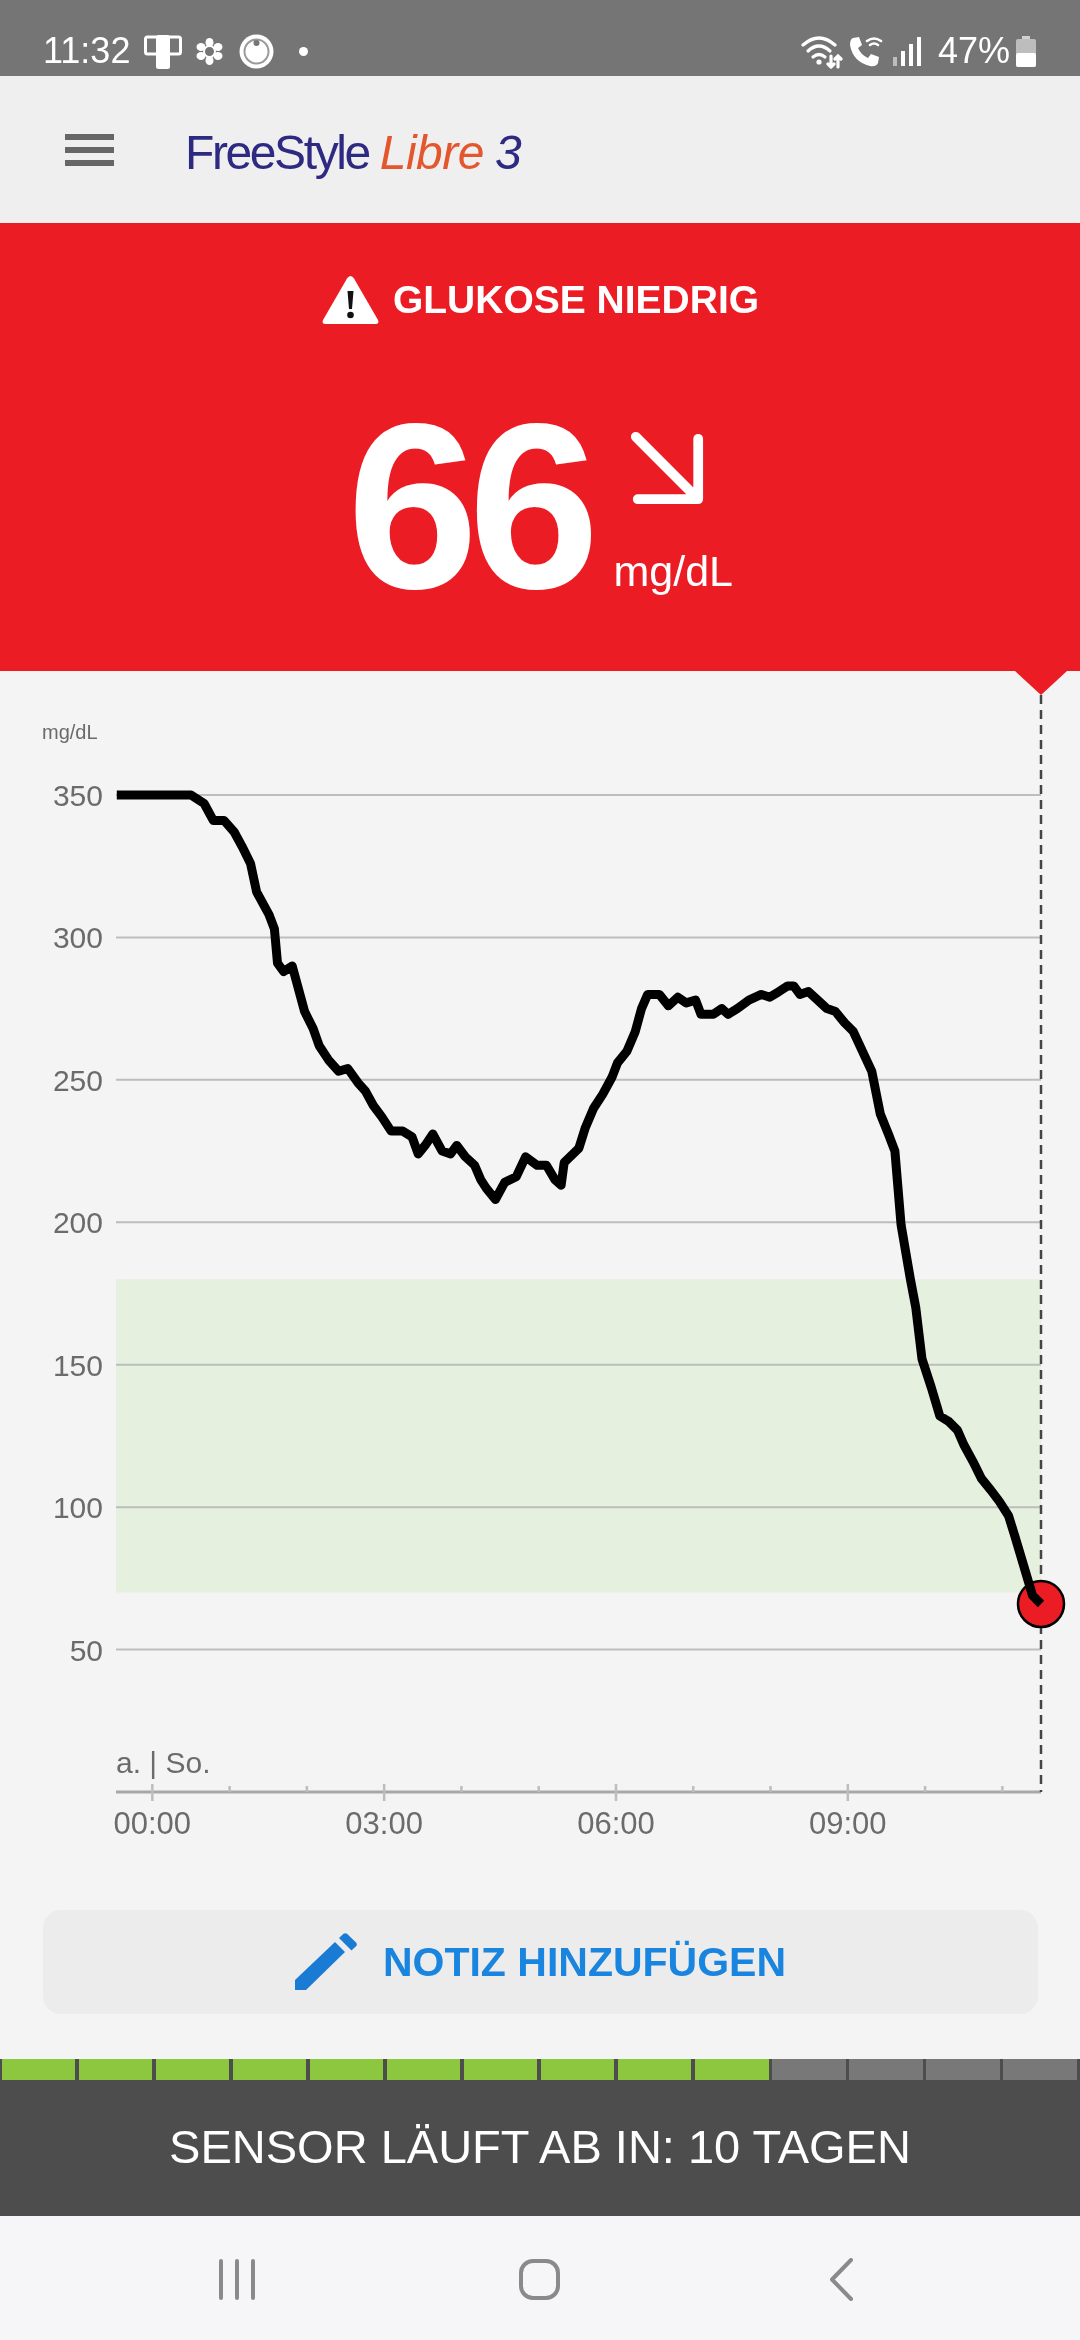  Describe the element at coordinates (540, 2146) in the screenshot. I see `sensor-expiry-text: SENSOR LÄUFT AB IN: 10 TAGEN` at that location.